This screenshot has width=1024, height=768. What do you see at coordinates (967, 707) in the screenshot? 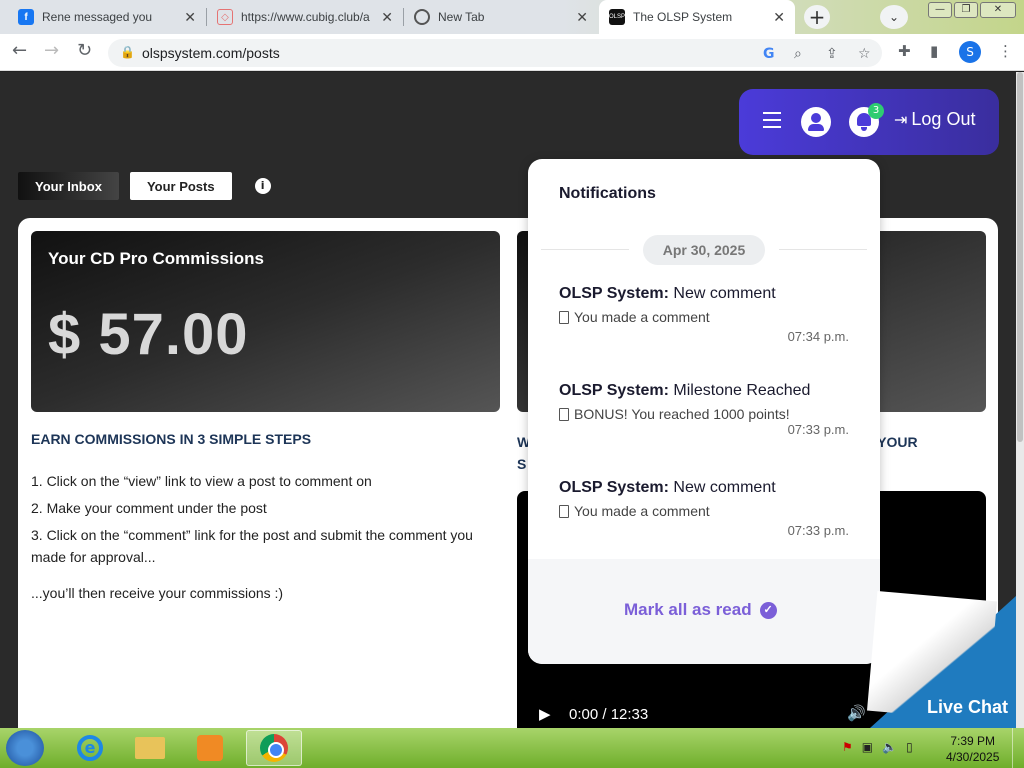
I see `live-chat-label: Live Chat` at bounding box center [967, 707].